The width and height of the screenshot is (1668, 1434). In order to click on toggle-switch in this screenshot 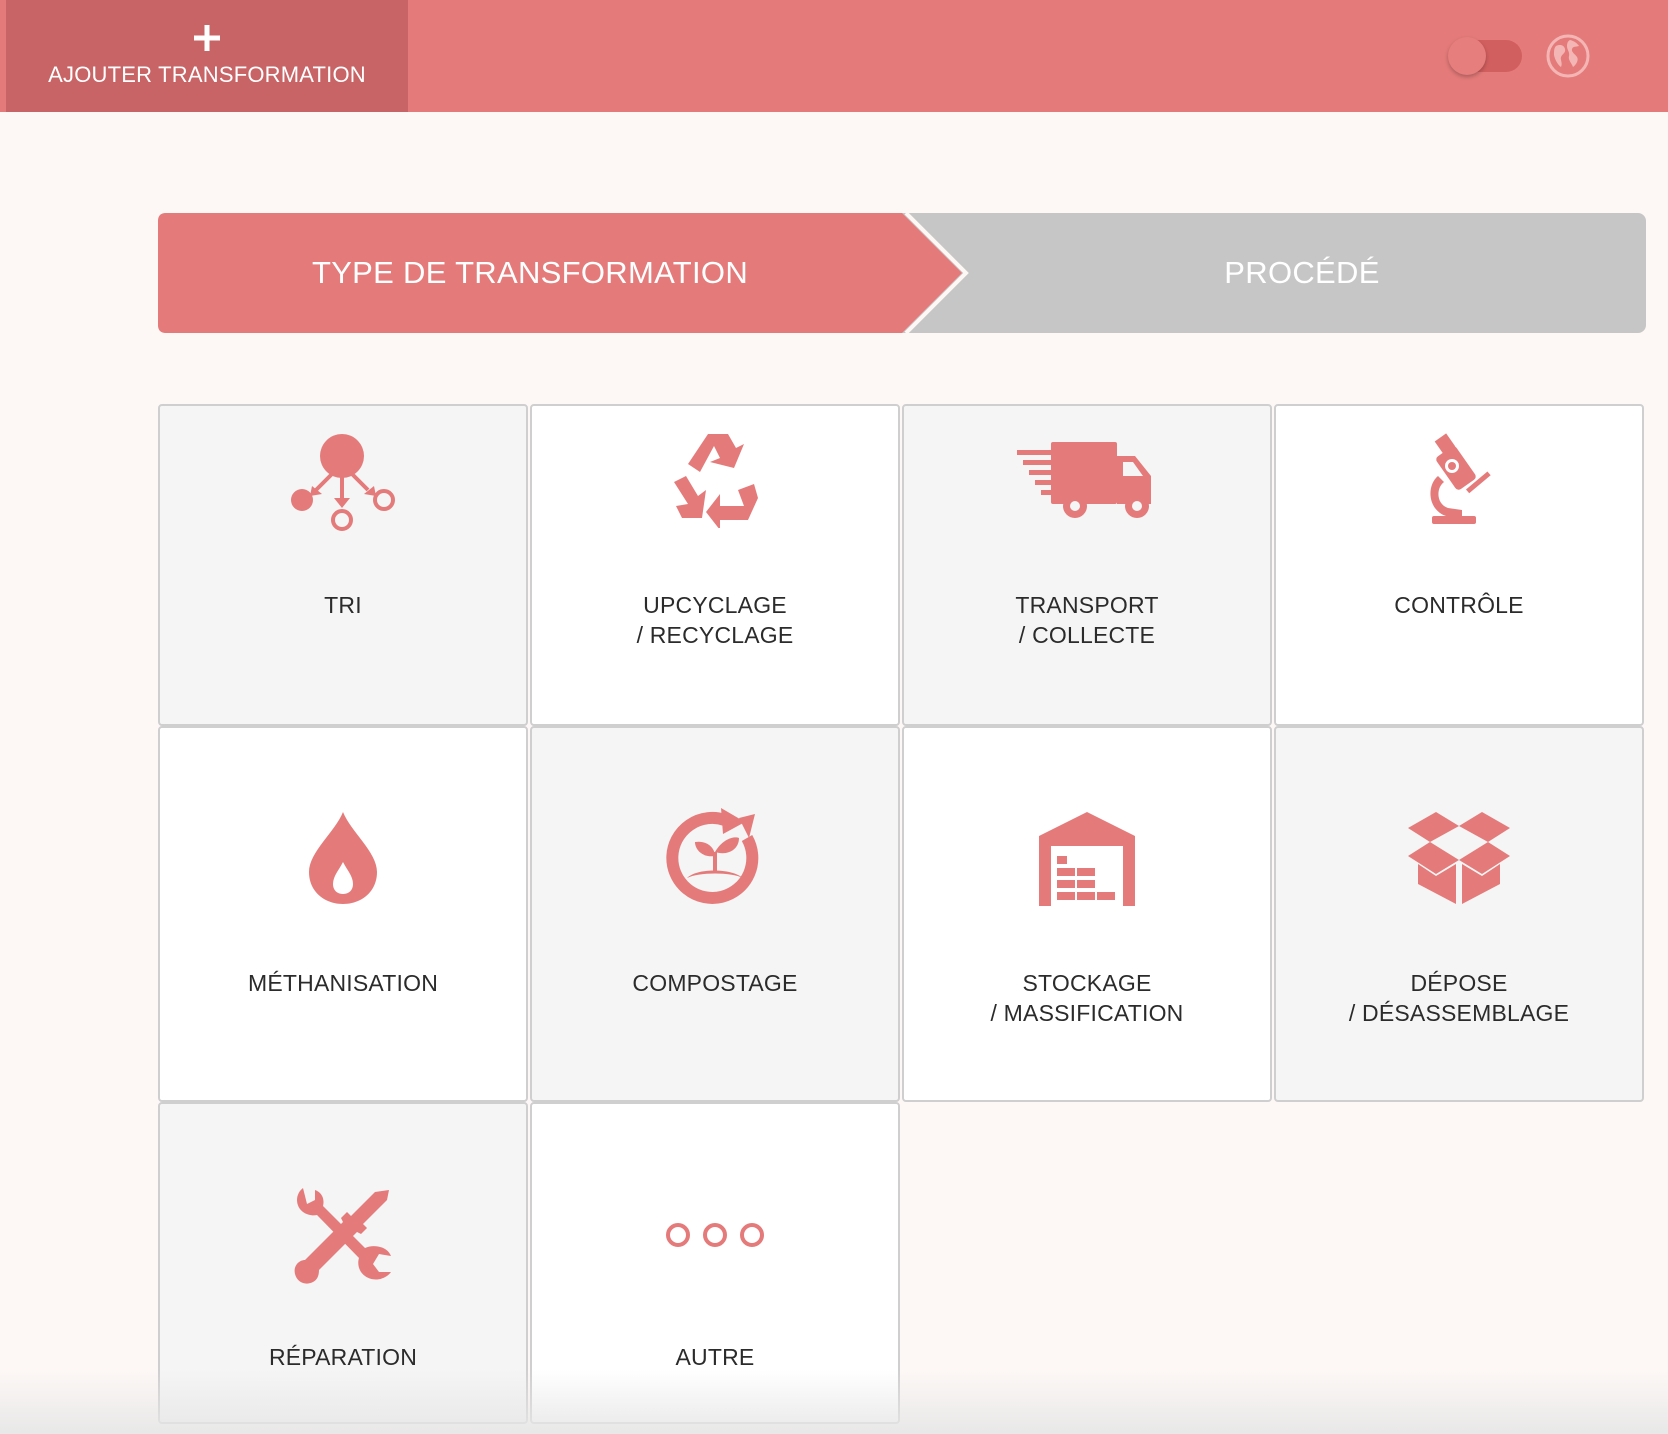, I will do `click(1485, 56)`.